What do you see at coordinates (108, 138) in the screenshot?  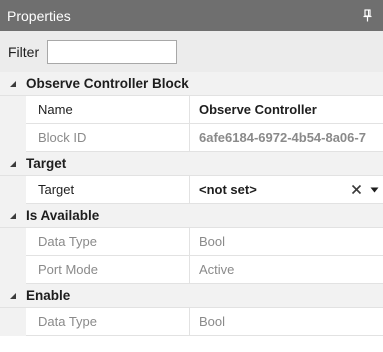 I see `property-name: Block ID` at bounding box center [108, 138].